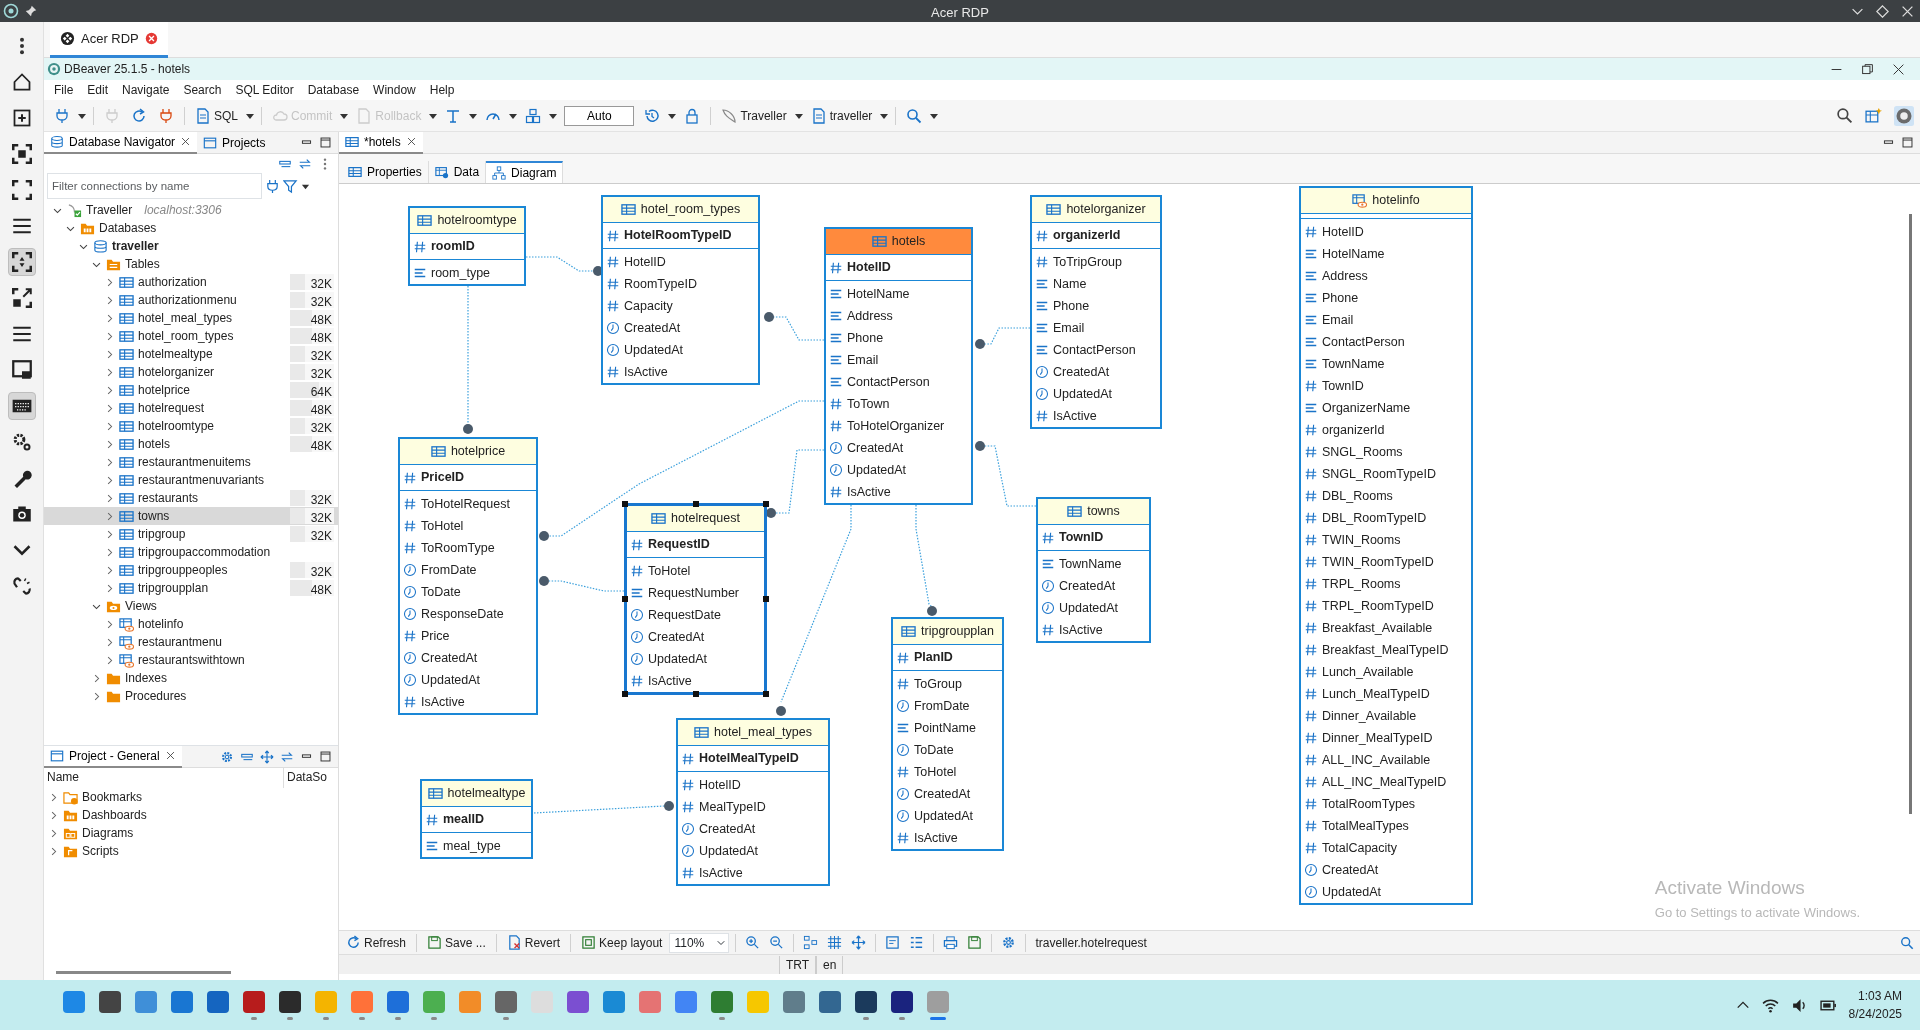 Image resolution: width=1920 pixels, height=1030 pixels. I want to click on perspective-icon, so click(1873, 115).